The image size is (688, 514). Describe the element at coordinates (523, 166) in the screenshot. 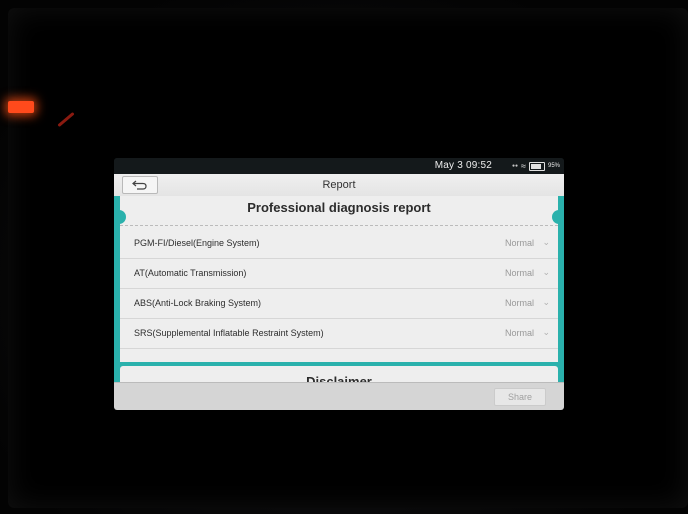

I see `wifi-icon: ≈` at that location.